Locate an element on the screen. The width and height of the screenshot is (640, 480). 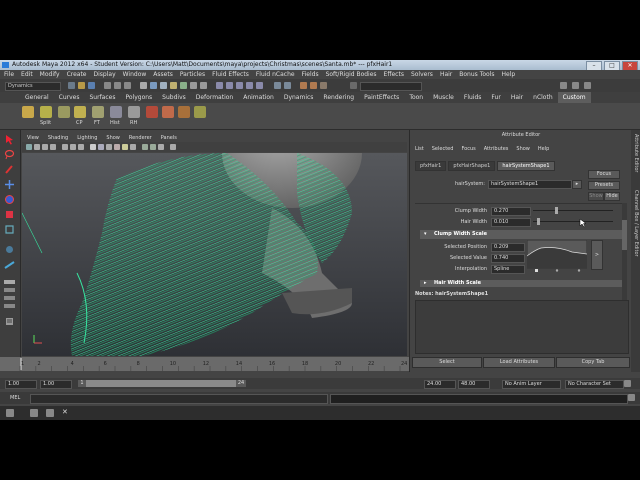
paint-select-tool-icon is located at coordinates (9, 169).